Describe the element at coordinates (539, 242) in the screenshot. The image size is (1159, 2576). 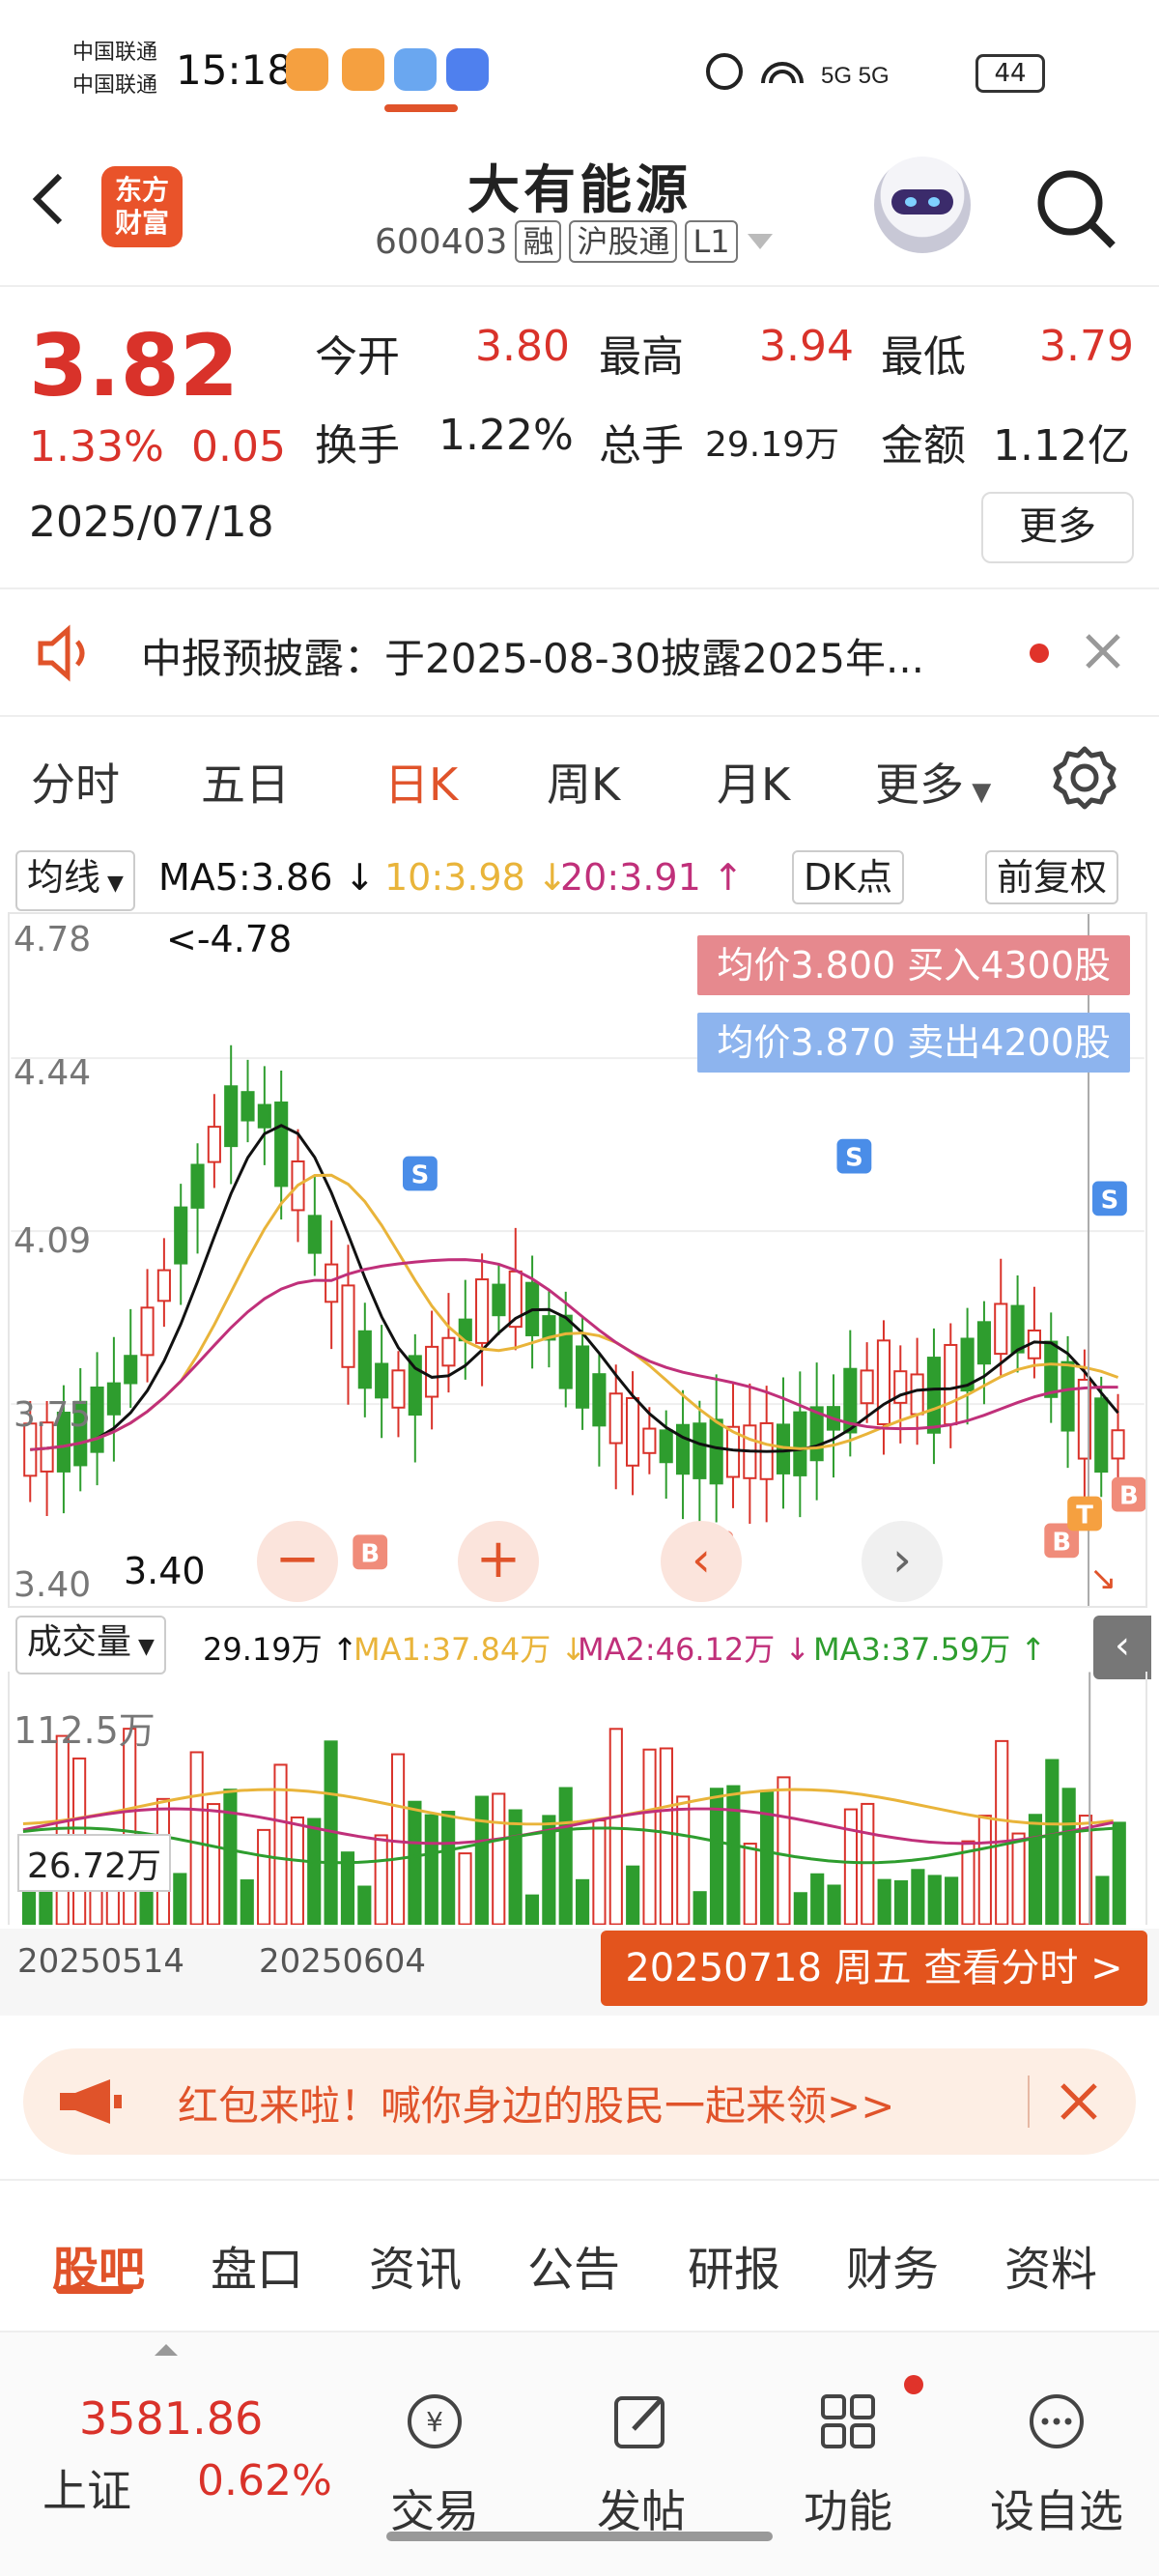
I see `margin-tag: 融` at that location.